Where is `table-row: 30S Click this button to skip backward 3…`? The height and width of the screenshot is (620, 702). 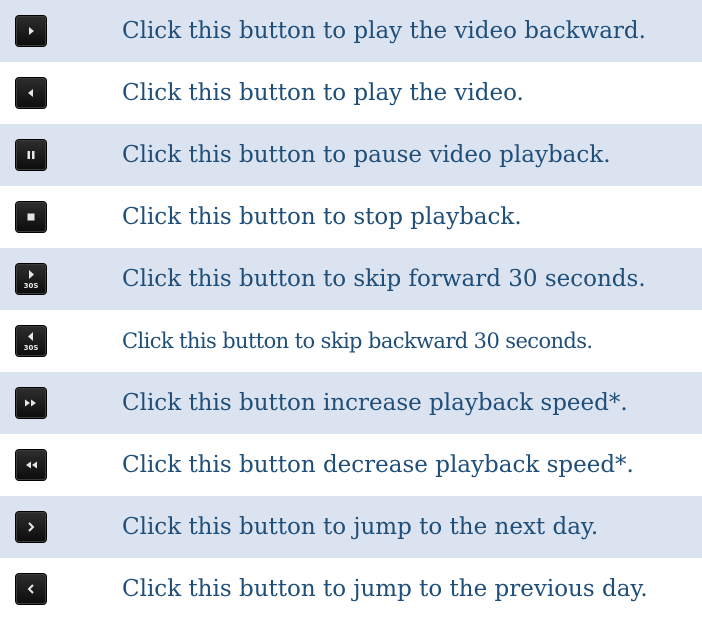 table-row: 30S Click this button to skip backward 3… is located at coordinates (351, 341).